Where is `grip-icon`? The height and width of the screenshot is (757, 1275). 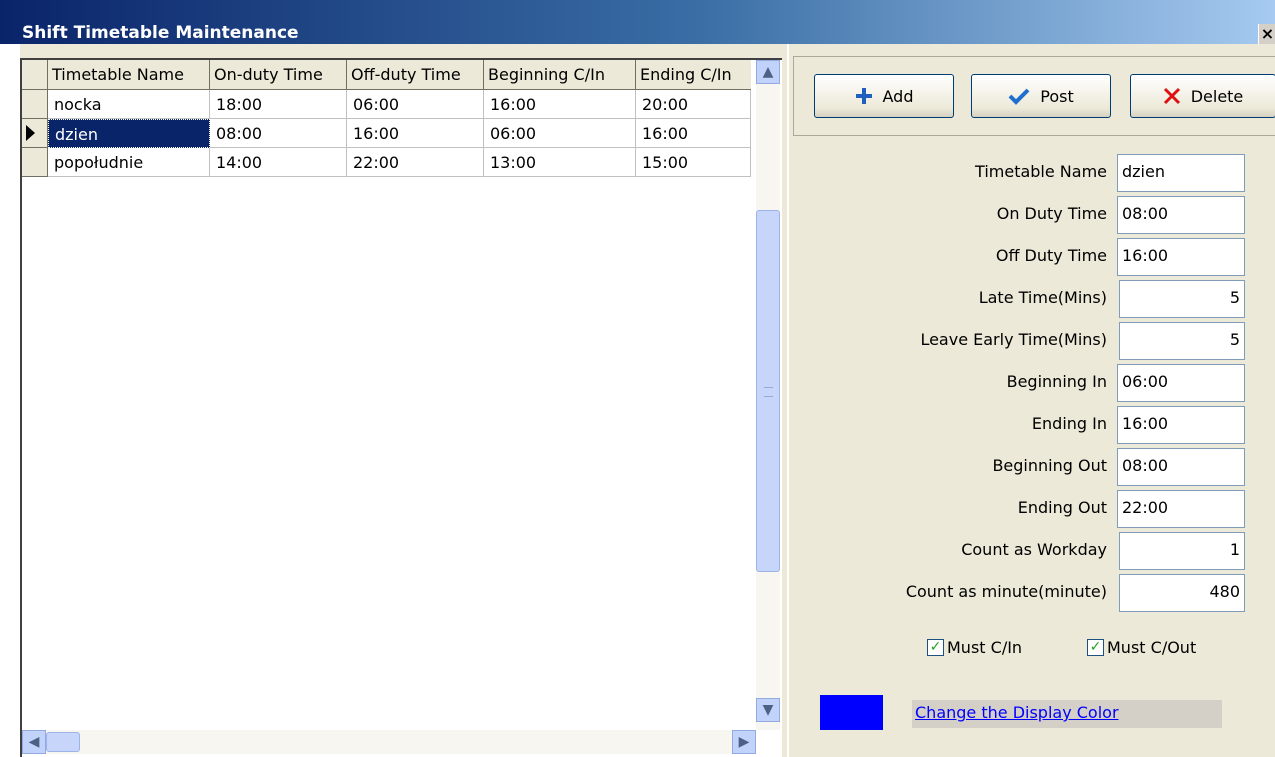 grip-icon is located at coordinates (768, 392).